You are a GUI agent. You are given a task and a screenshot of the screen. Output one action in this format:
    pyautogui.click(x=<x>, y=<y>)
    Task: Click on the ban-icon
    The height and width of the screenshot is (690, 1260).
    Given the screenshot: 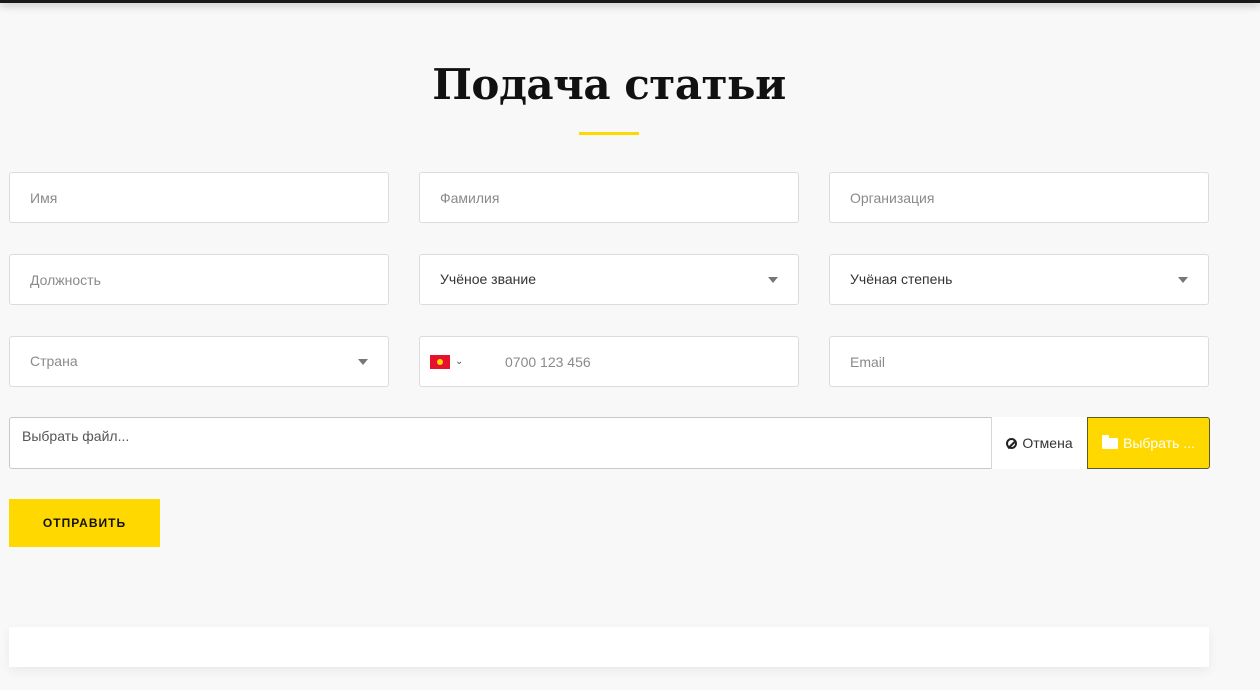 What is the action you would take?
    pyautogui.click(x=1012, y=443)
    